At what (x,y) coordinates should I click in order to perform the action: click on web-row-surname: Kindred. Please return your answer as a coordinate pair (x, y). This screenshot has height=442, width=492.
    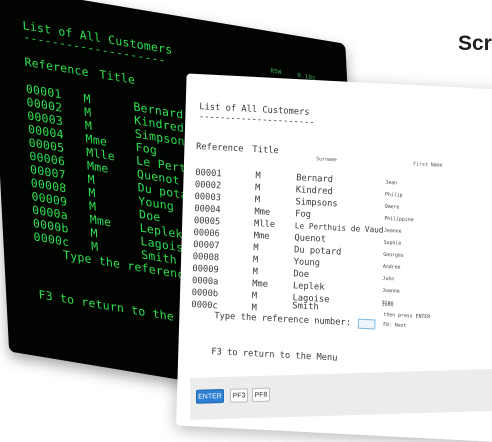
    Looking at the image, I should click on (314, 191).